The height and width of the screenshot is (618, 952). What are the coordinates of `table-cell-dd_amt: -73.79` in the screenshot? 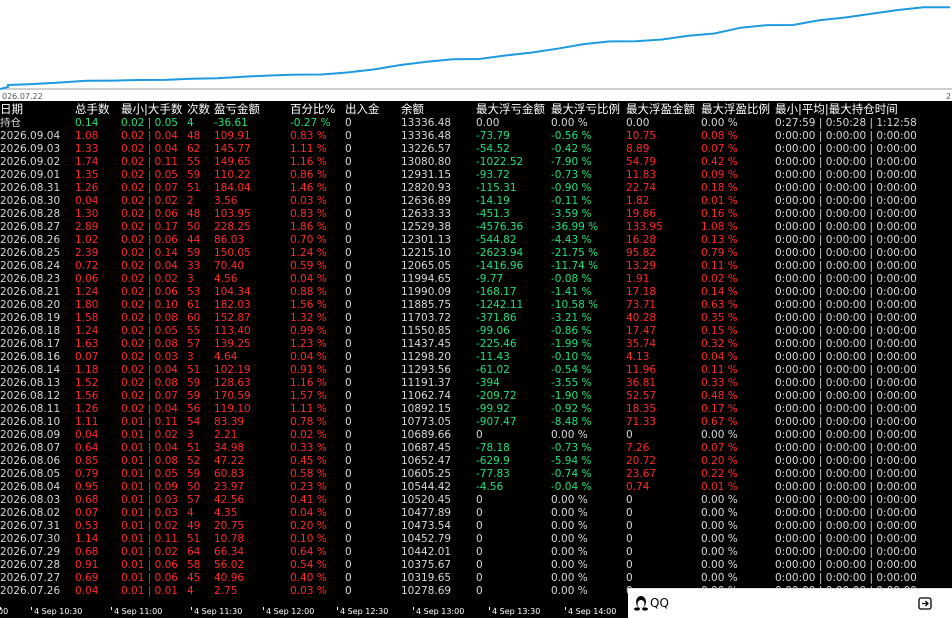 It's located at (493, 136).